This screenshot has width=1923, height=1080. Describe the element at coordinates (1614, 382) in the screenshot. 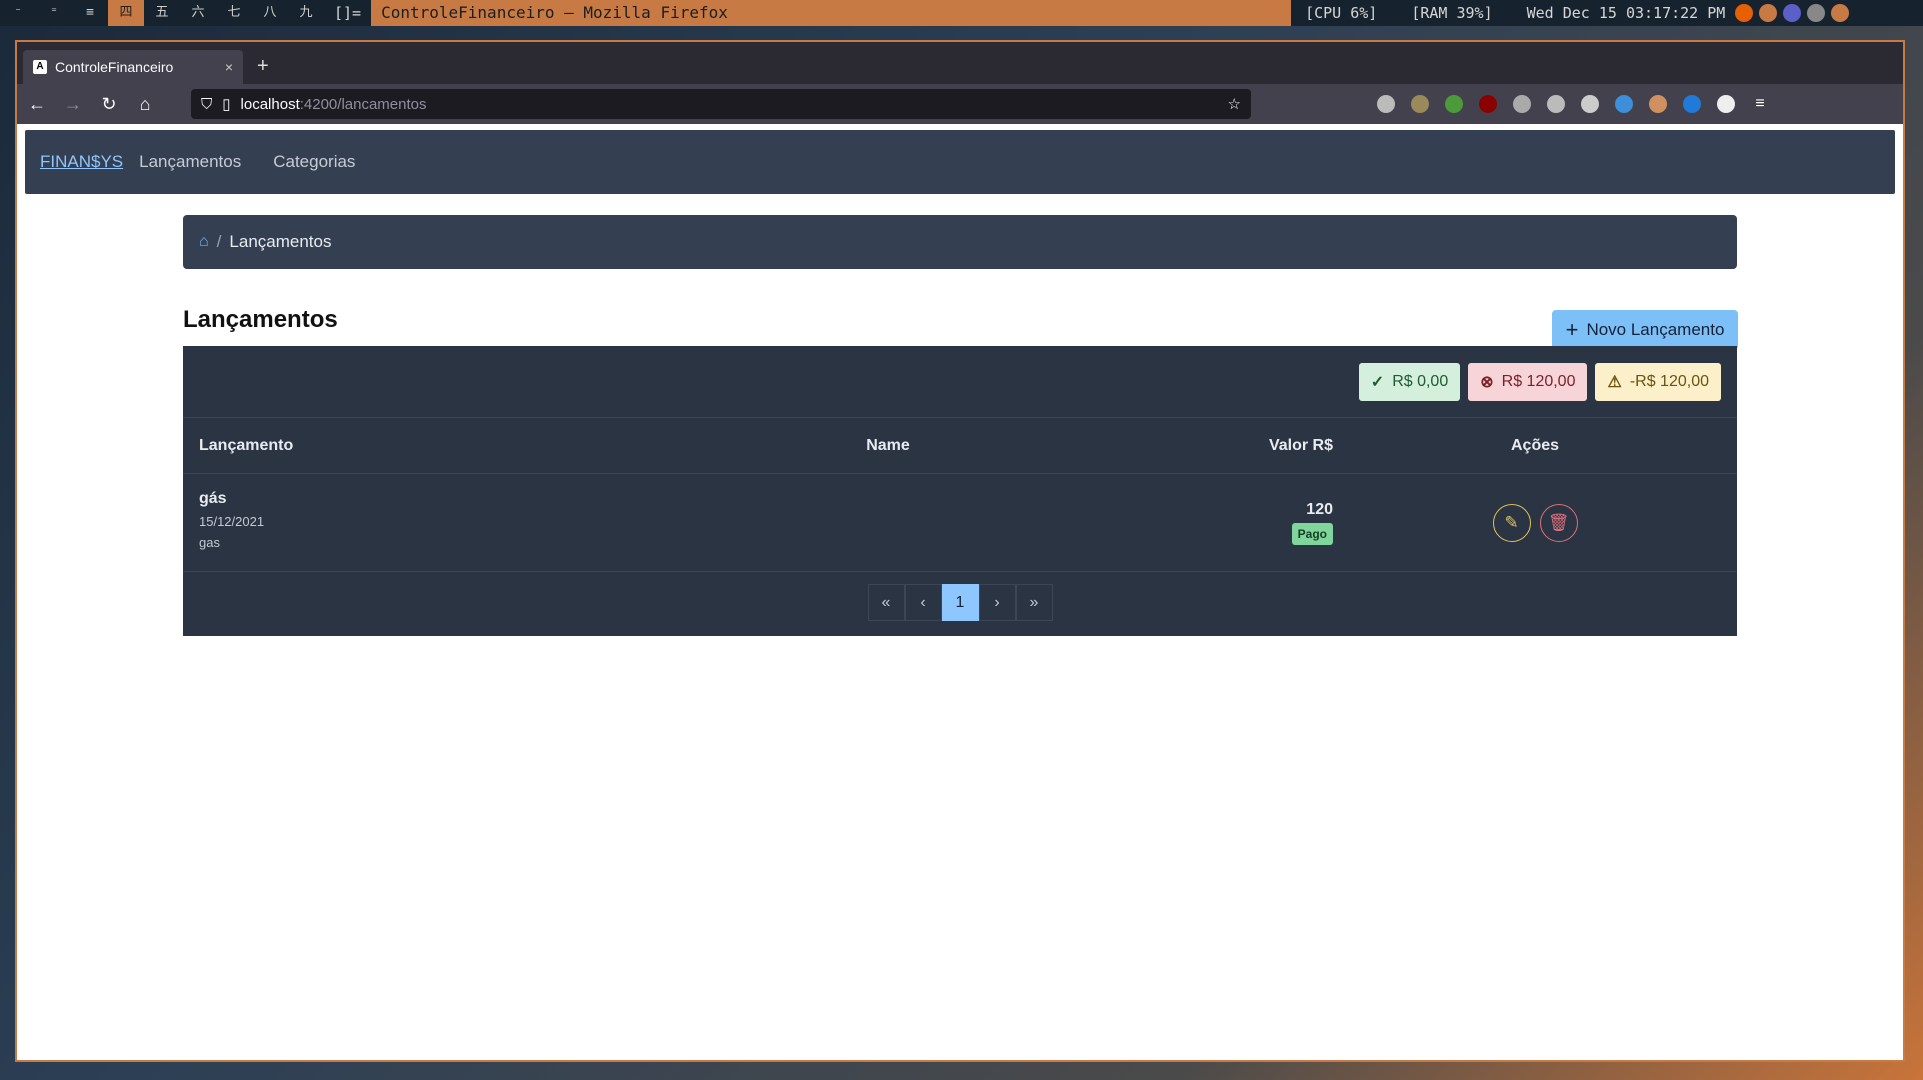

I see `warning-icon: ⚠` at that location.